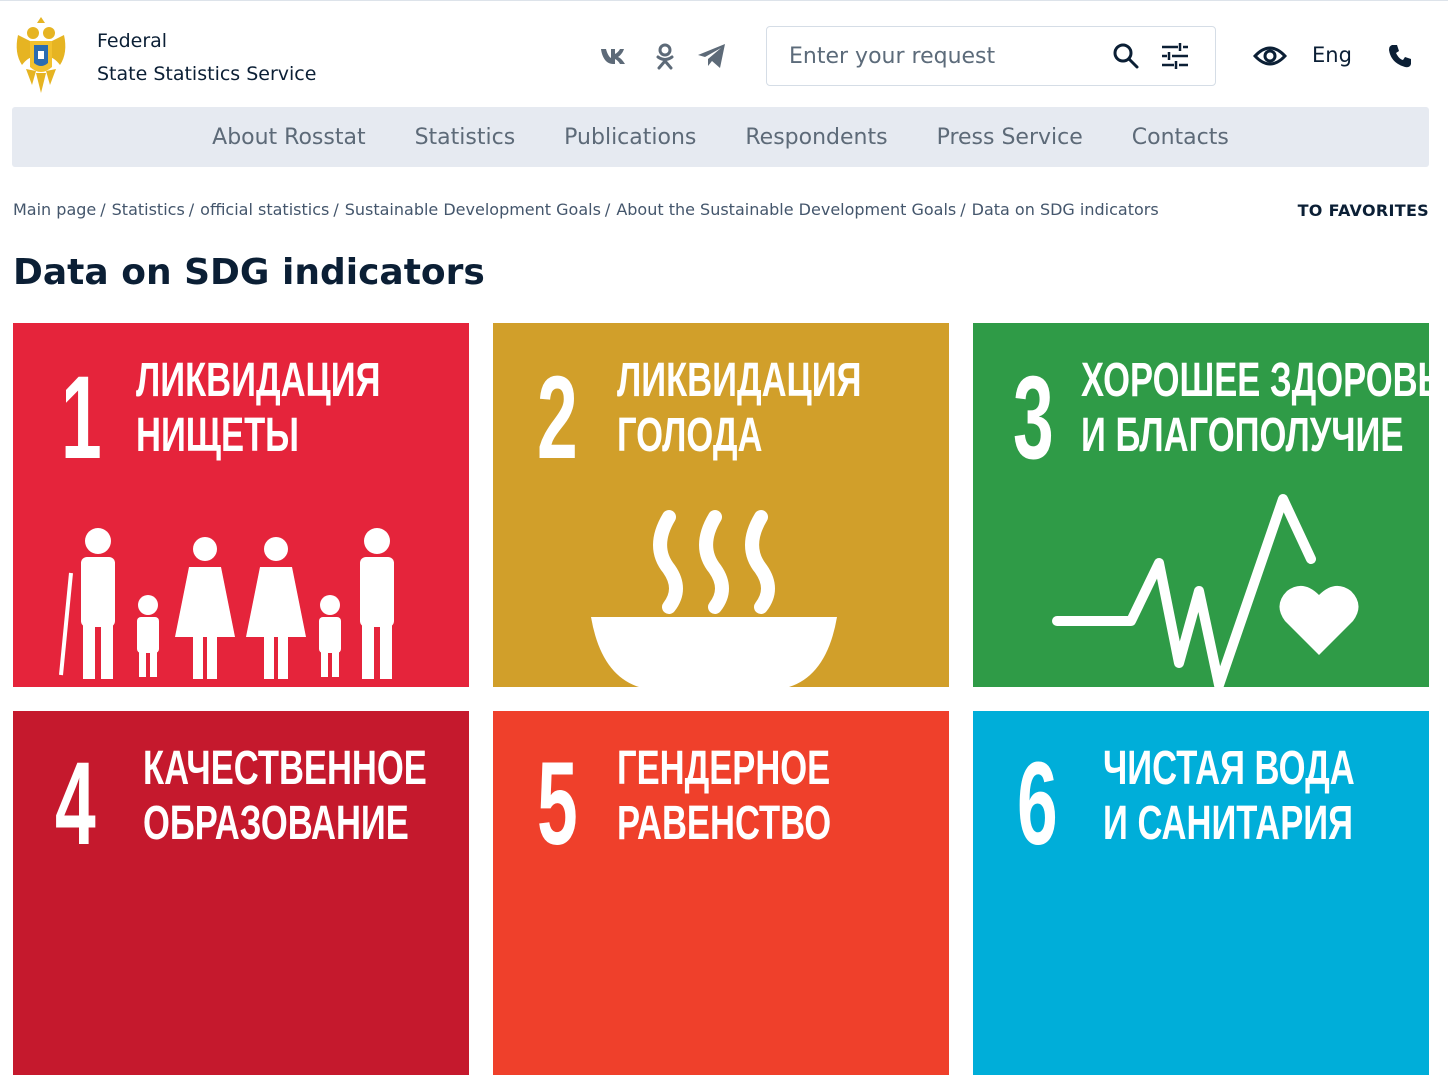 The width and height of the screenshot is (1448, 1075). What do you see at coordinates (721, 893) in the screenshot?
I see `sdg-goal-5-tile: 5 гендерное равенство` at bounding box center [721, 893].